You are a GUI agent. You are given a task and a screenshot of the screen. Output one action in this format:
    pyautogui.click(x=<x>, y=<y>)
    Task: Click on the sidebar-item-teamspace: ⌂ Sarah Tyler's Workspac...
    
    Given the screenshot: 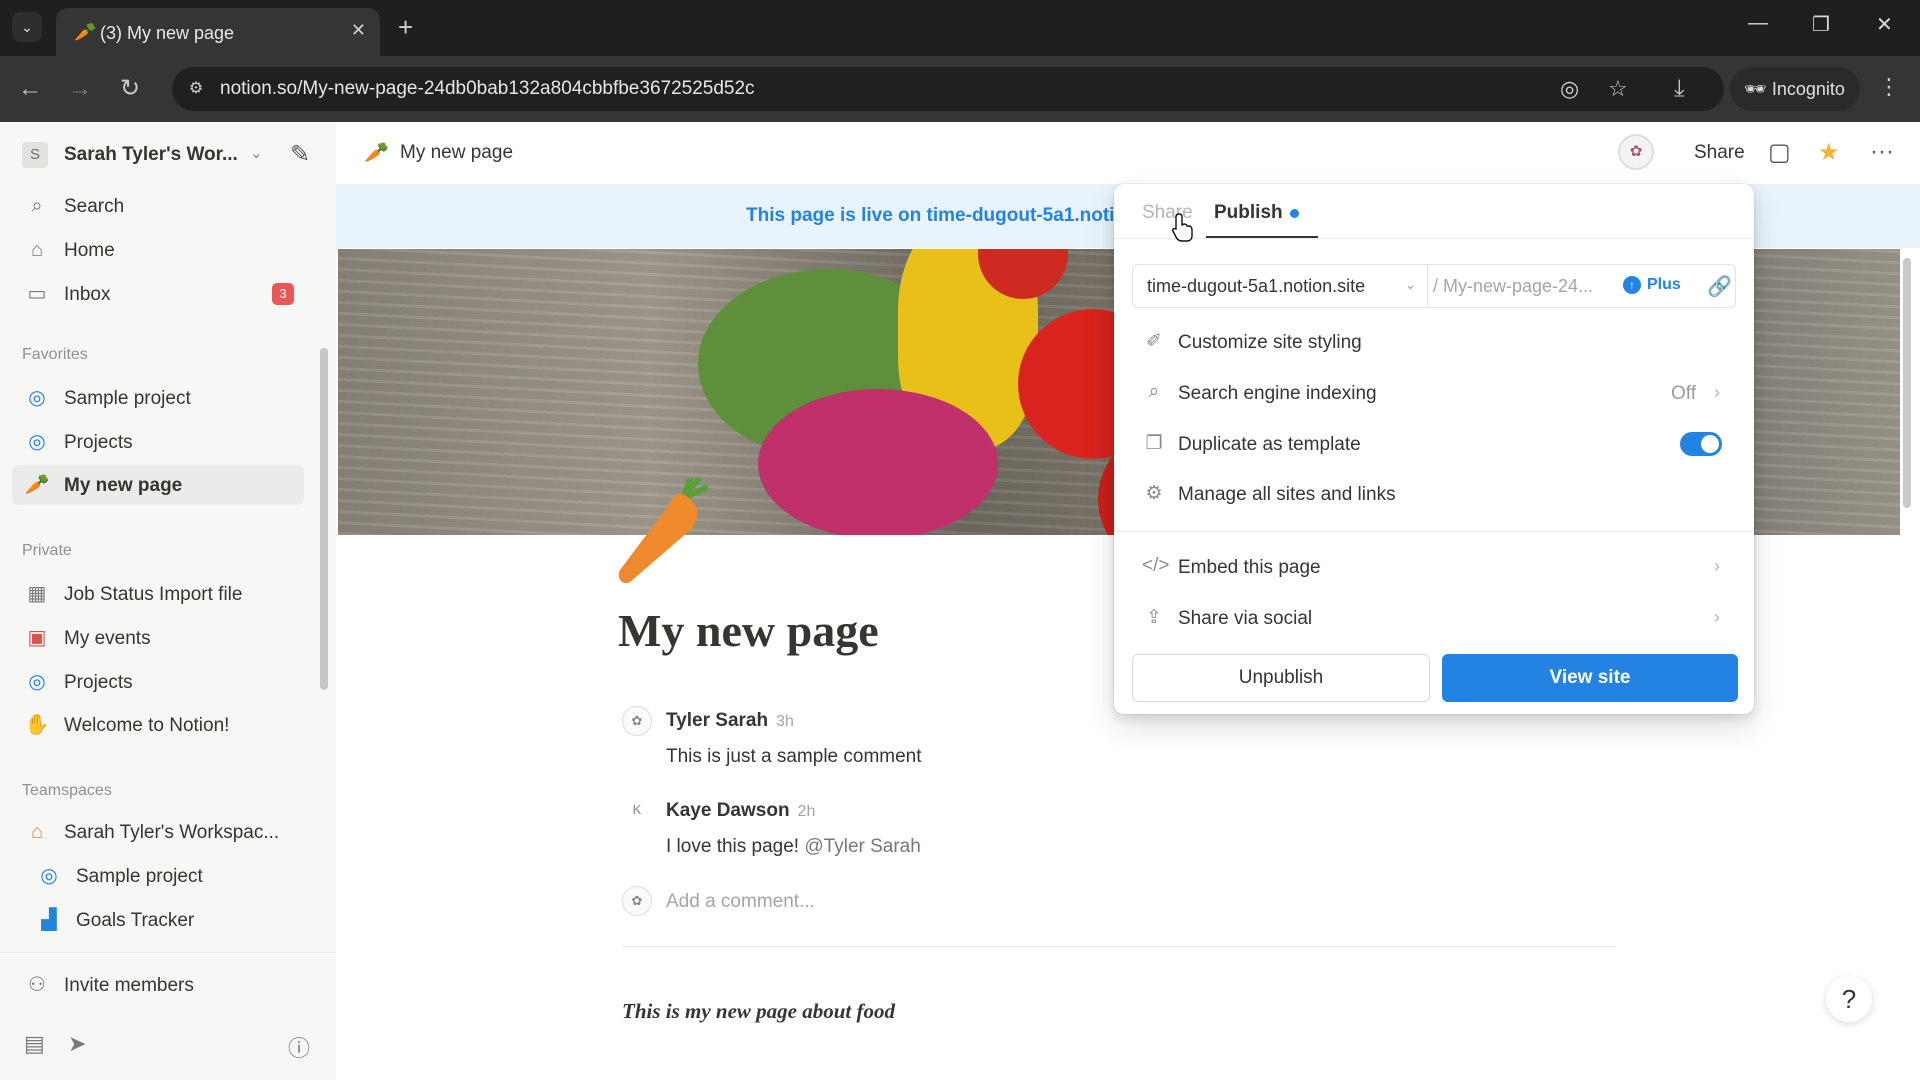 What is the action you would take?
    pyautogui.click(x=158, y=832)
    